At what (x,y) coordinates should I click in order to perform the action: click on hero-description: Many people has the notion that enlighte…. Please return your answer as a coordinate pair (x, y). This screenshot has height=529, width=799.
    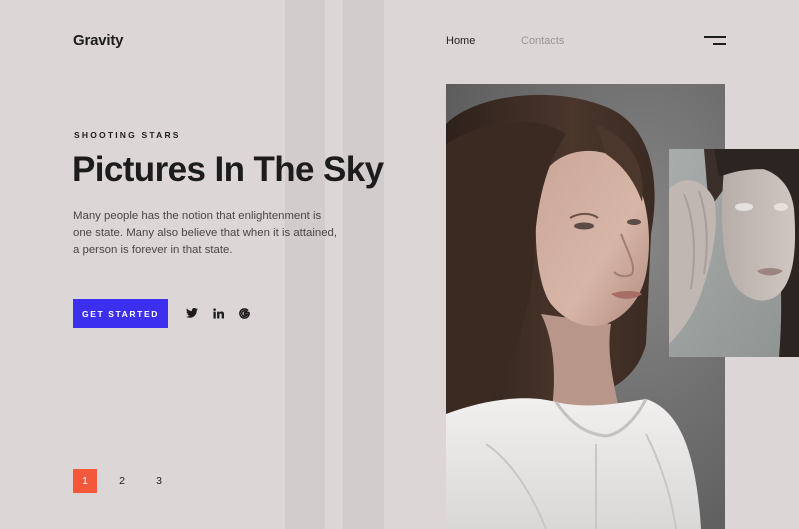
    Looking at the image, I should click on (205, 233).